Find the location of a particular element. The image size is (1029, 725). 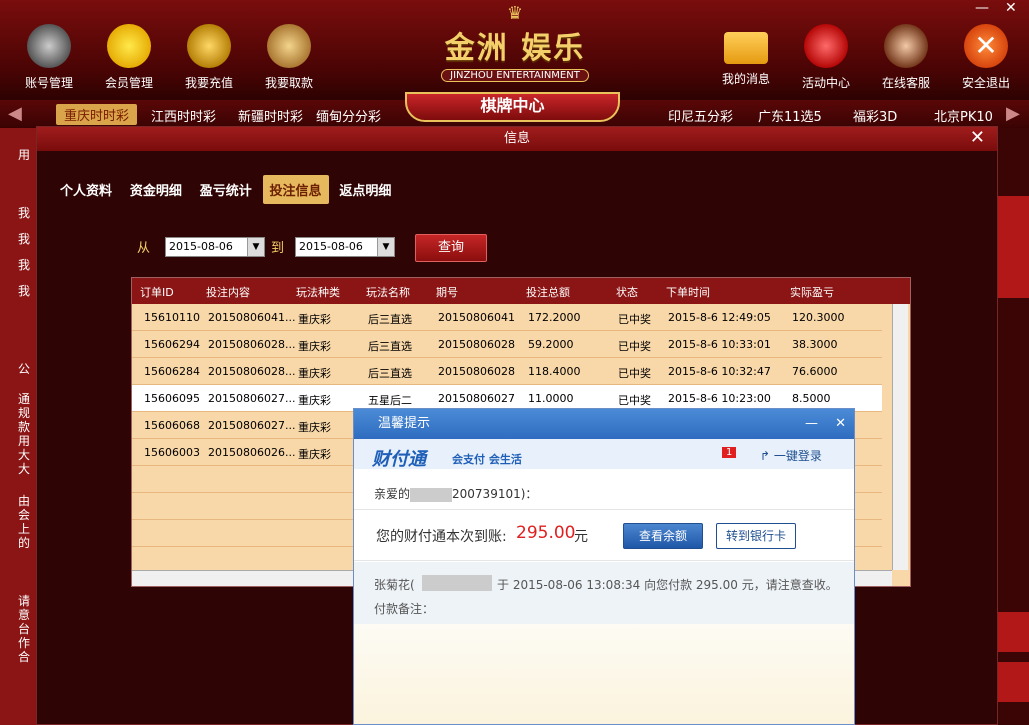

column-header: 状态 is located at coordinates (627, 292).